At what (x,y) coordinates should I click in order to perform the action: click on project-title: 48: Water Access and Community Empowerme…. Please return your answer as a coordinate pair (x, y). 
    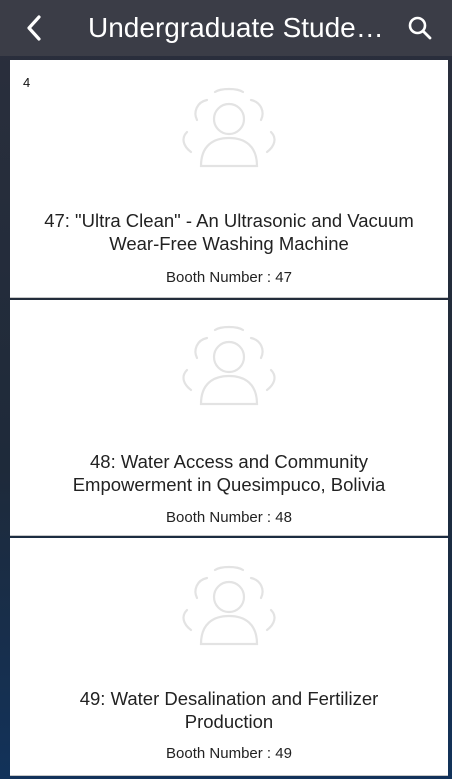
    Looking at the image, I should click on (229, 473).